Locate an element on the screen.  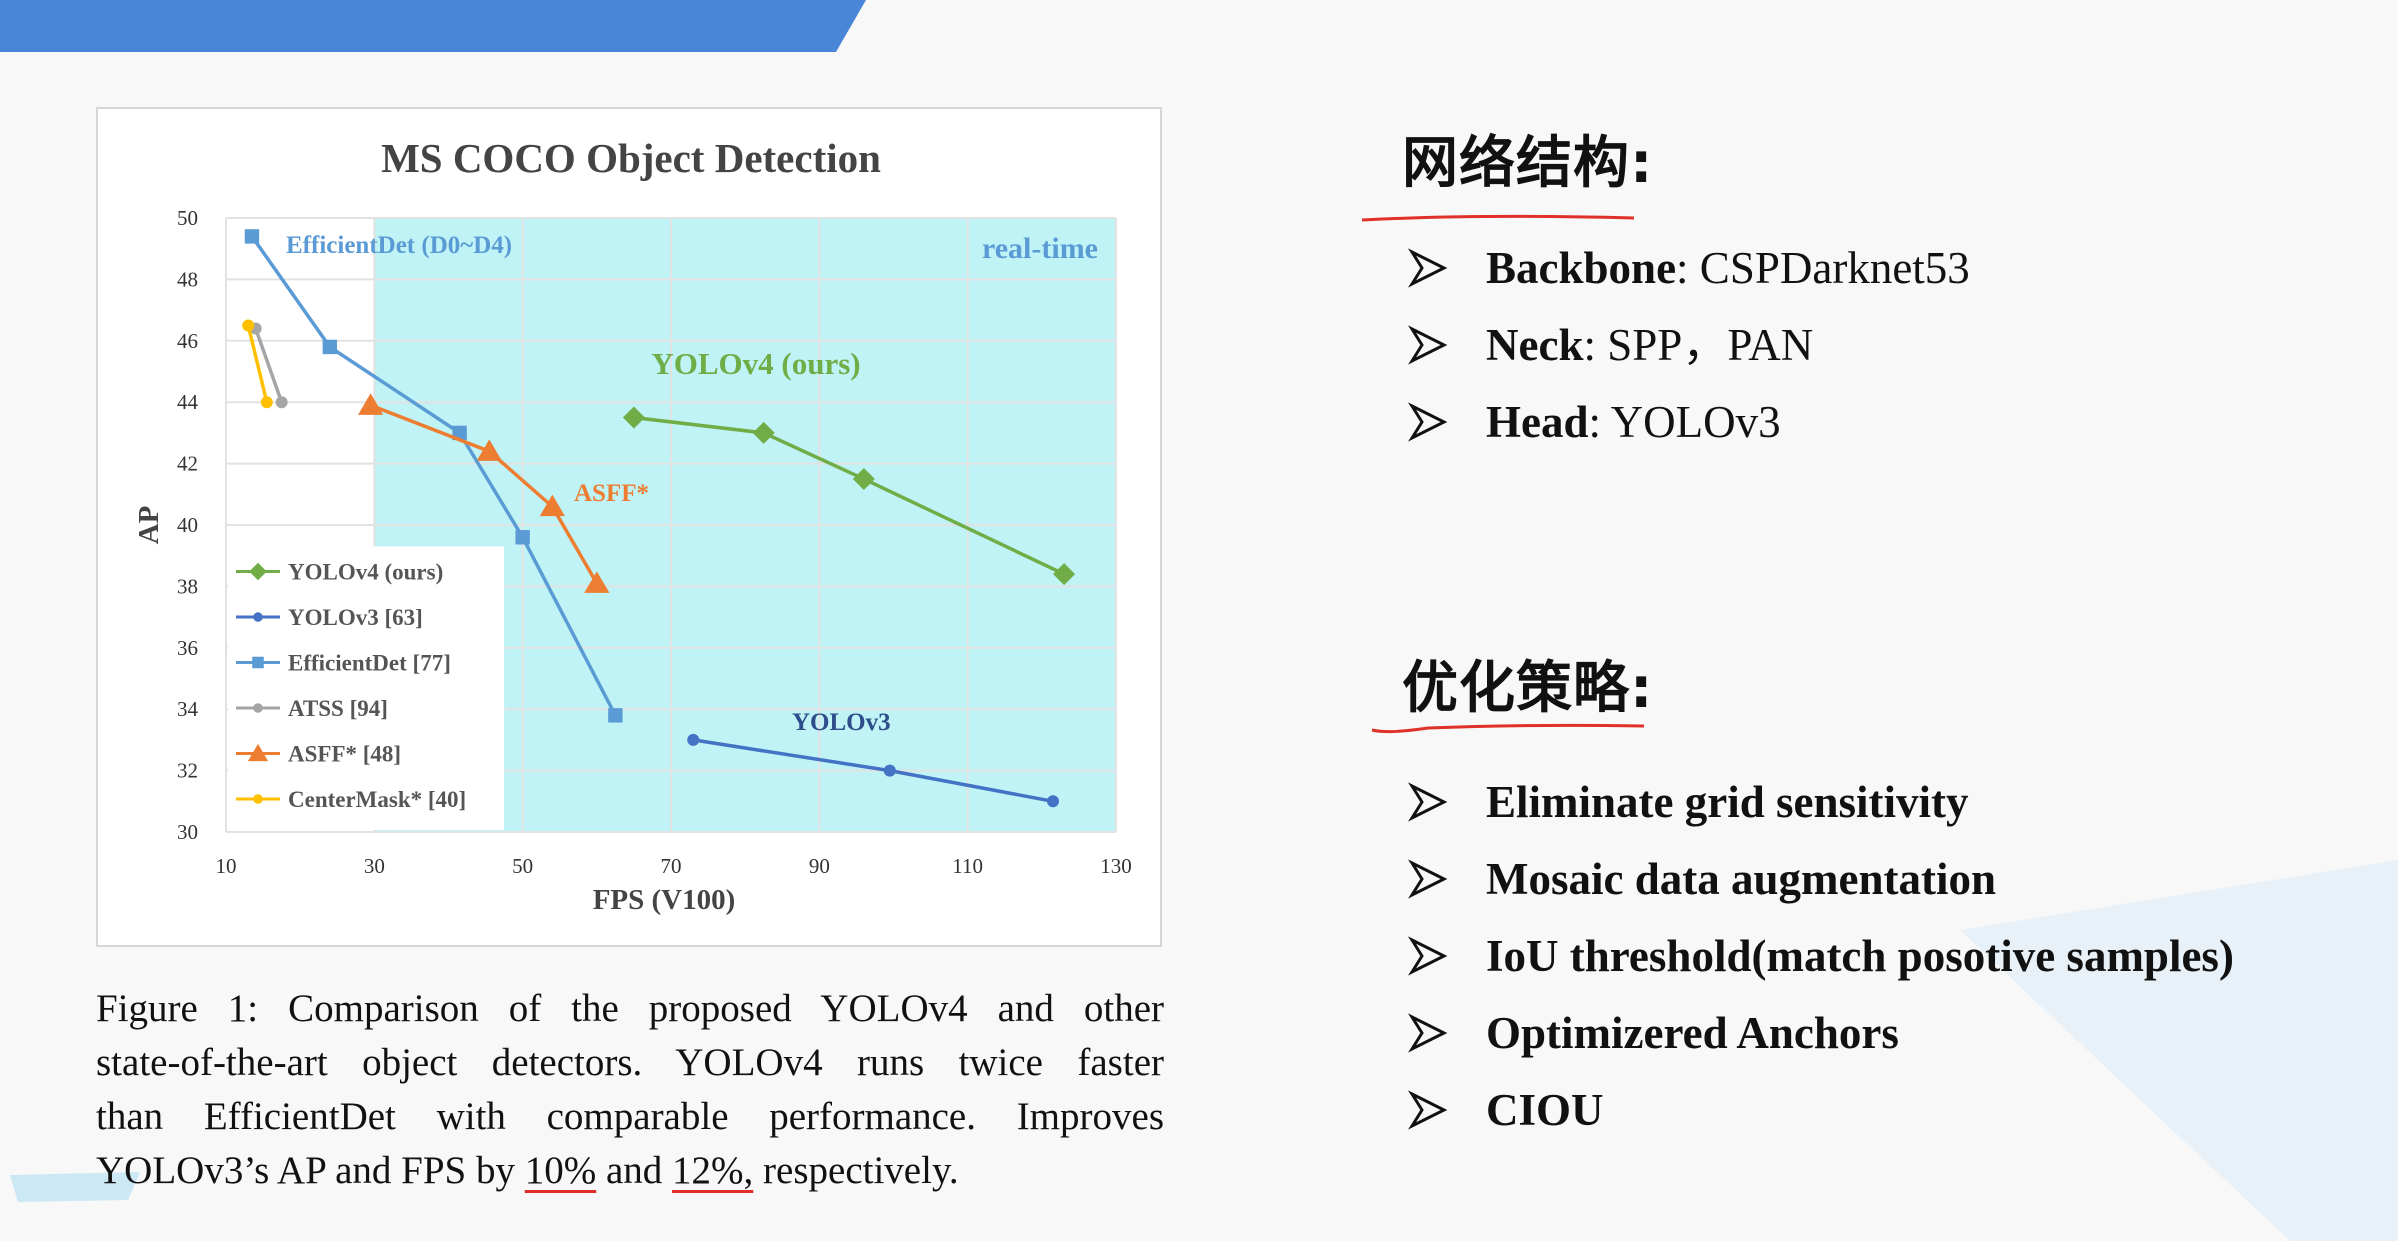
list-item: Mosaic data augmentation is located at coordinates (1821, 887).